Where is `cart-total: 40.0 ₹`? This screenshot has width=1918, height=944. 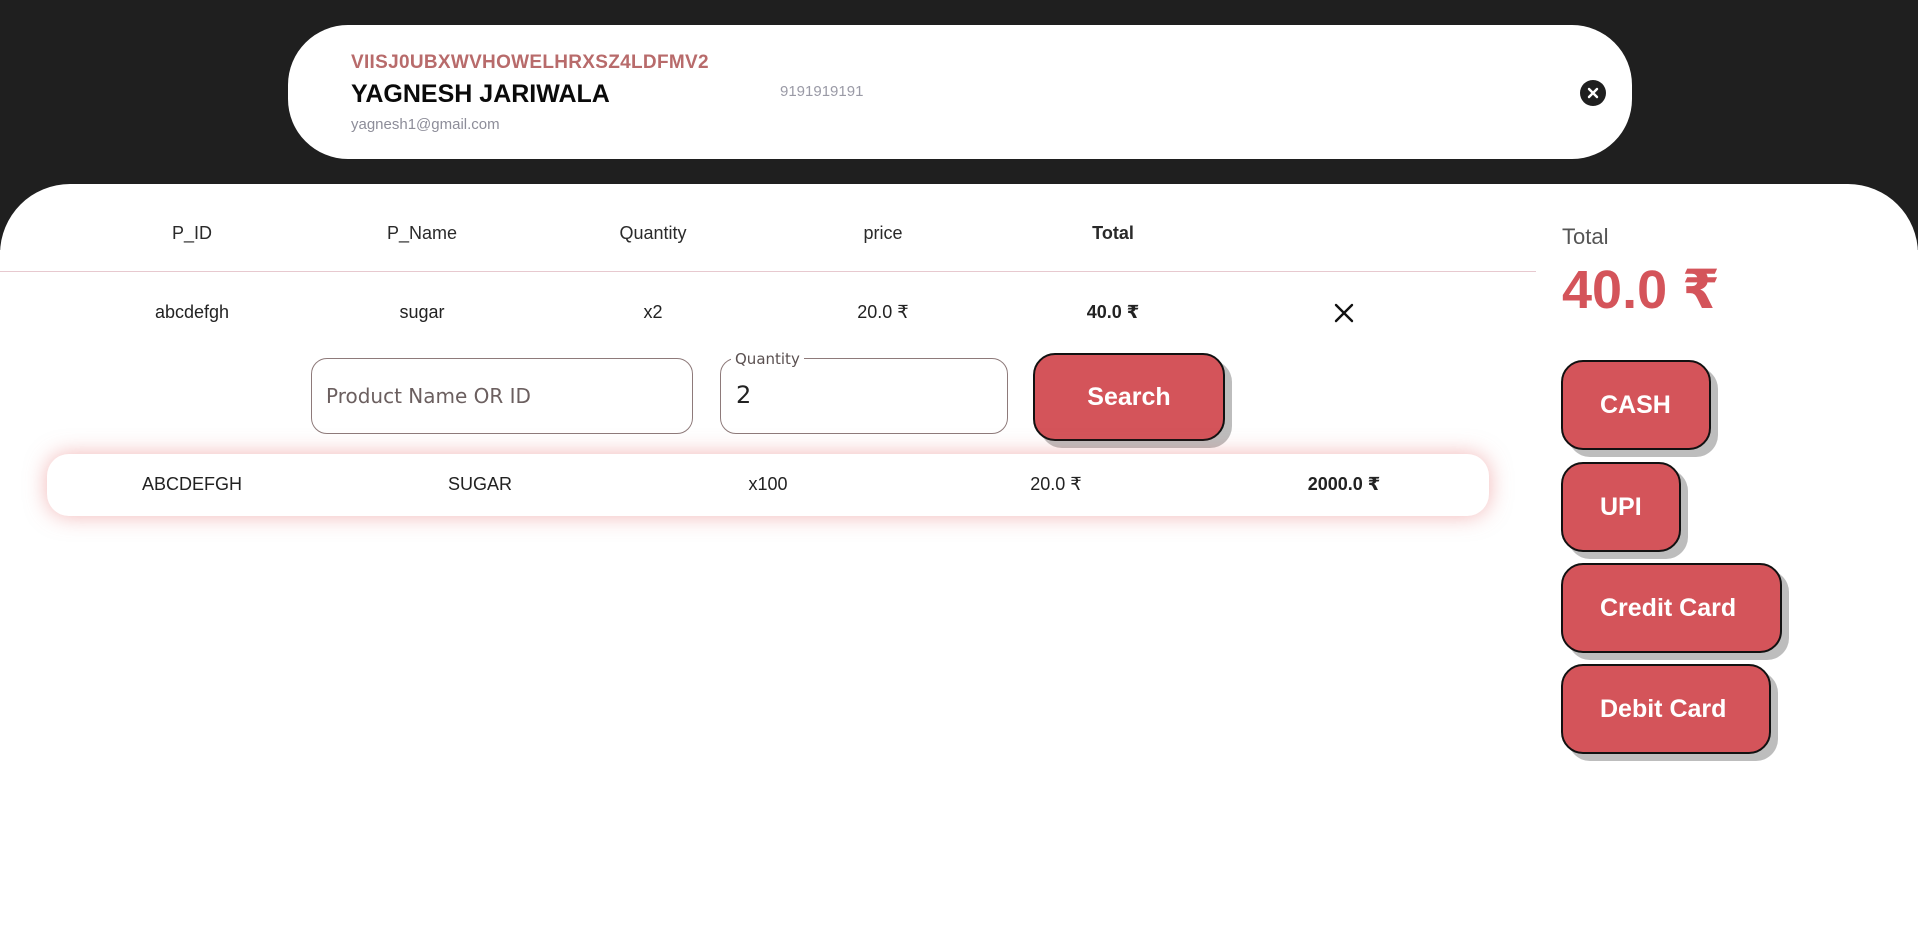
cart-total: 40.0 ₹ is located at coordinates (1113, 312).